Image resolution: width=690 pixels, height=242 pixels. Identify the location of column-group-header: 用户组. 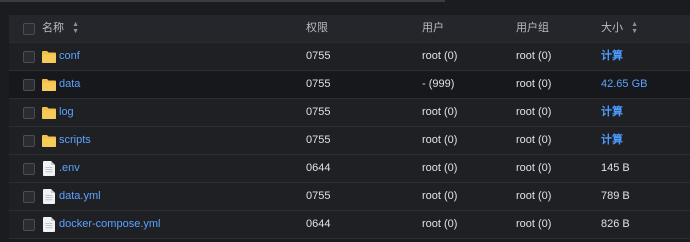
(532, 28).